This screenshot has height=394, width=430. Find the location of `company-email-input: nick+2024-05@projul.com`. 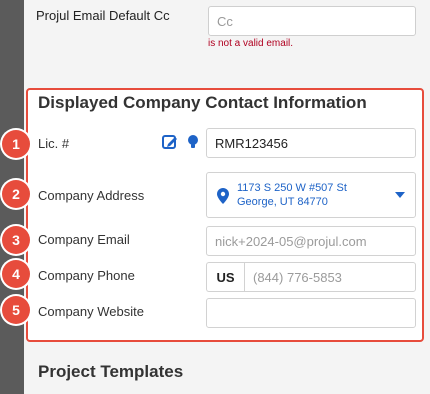

company-email-input: nick+2024-05@projul.com is located at coordinates (311, 241).